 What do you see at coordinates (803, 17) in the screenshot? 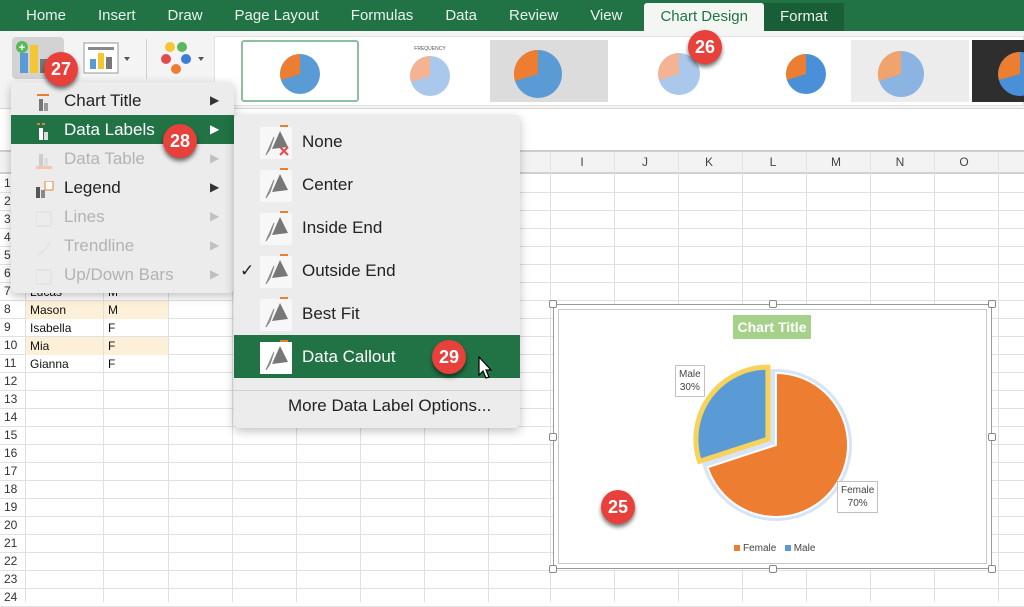
I see `tab-format: Format` at bounding box center [803, 17].